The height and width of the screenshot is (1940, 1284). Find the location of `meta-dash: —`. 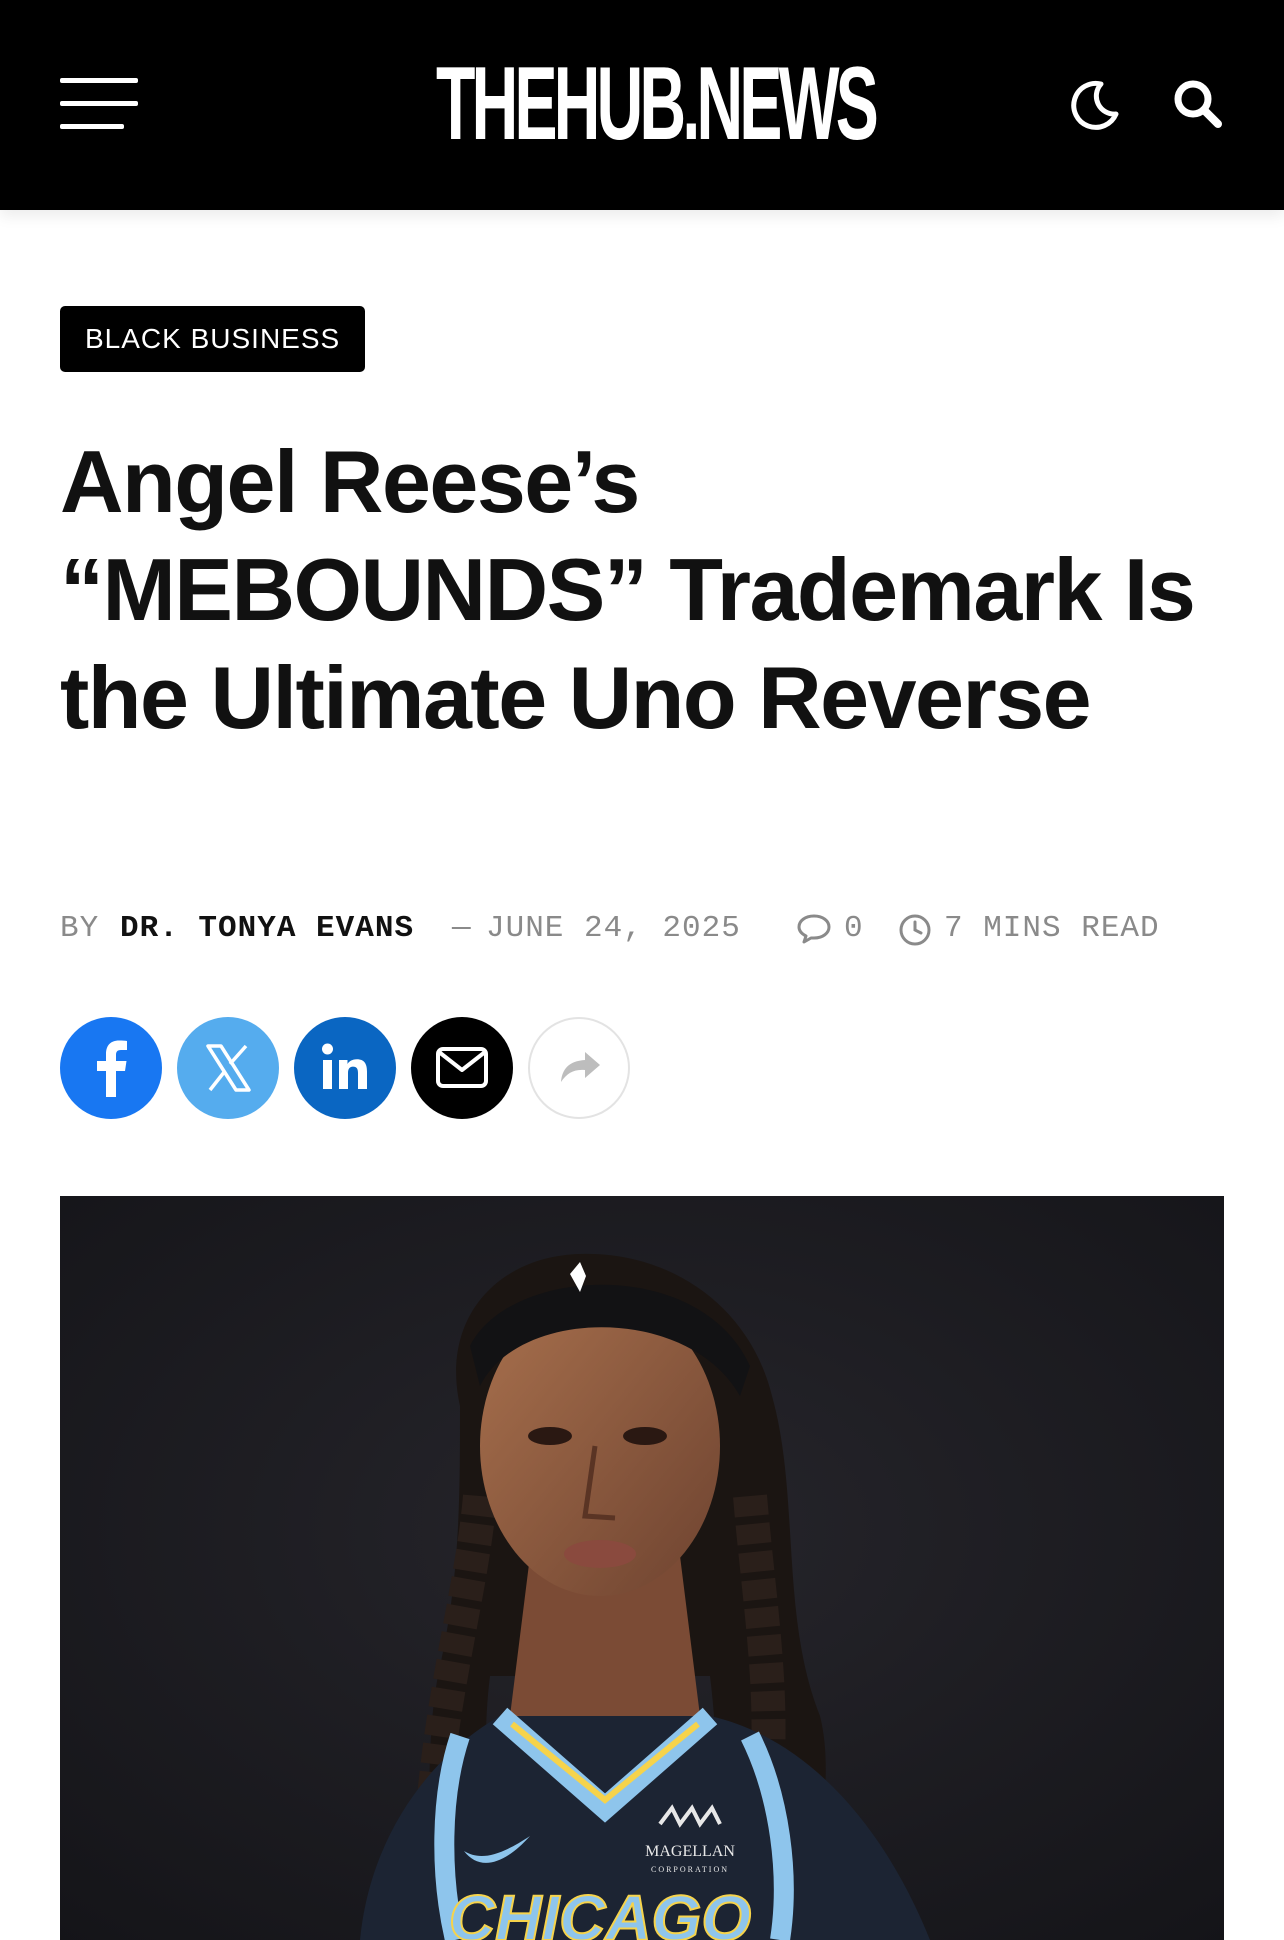

meta-dash: — is located at coordinates (462, 928).